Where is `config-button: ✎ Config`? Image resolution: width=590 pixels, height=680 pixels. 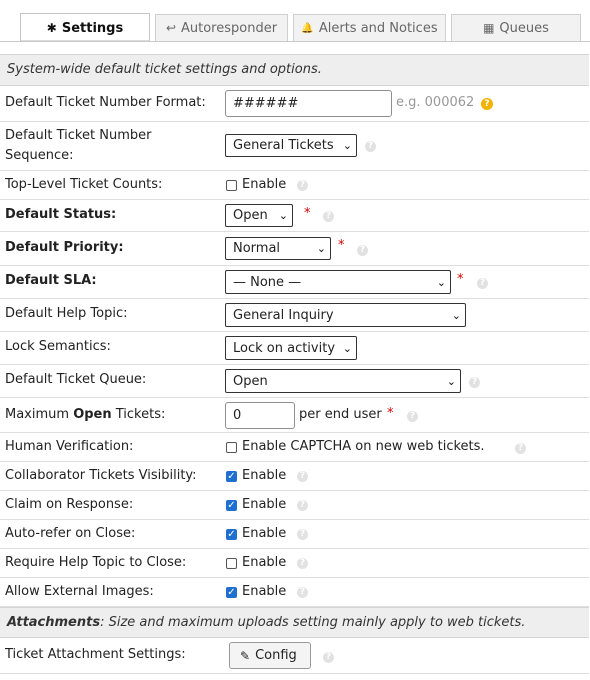
config-button: ✎ Config is located at coordinates (270, 655).